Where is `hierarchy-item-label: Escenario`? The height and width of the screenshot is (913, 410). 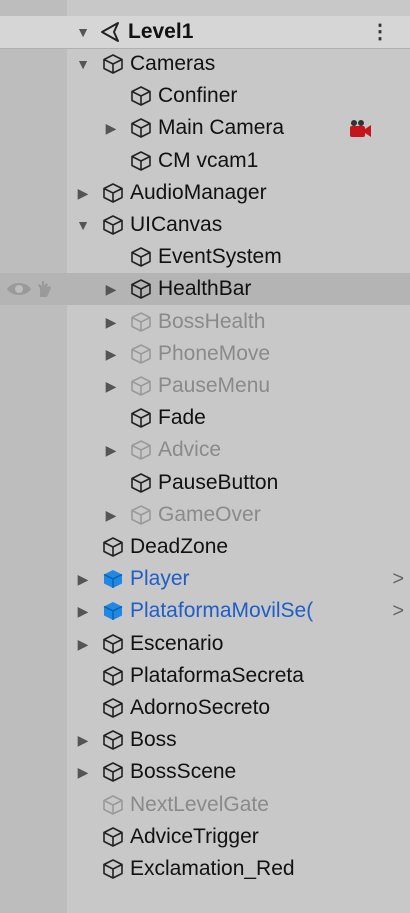
hierarchy-item-label: Escenario is located at coordinates (177, 643).